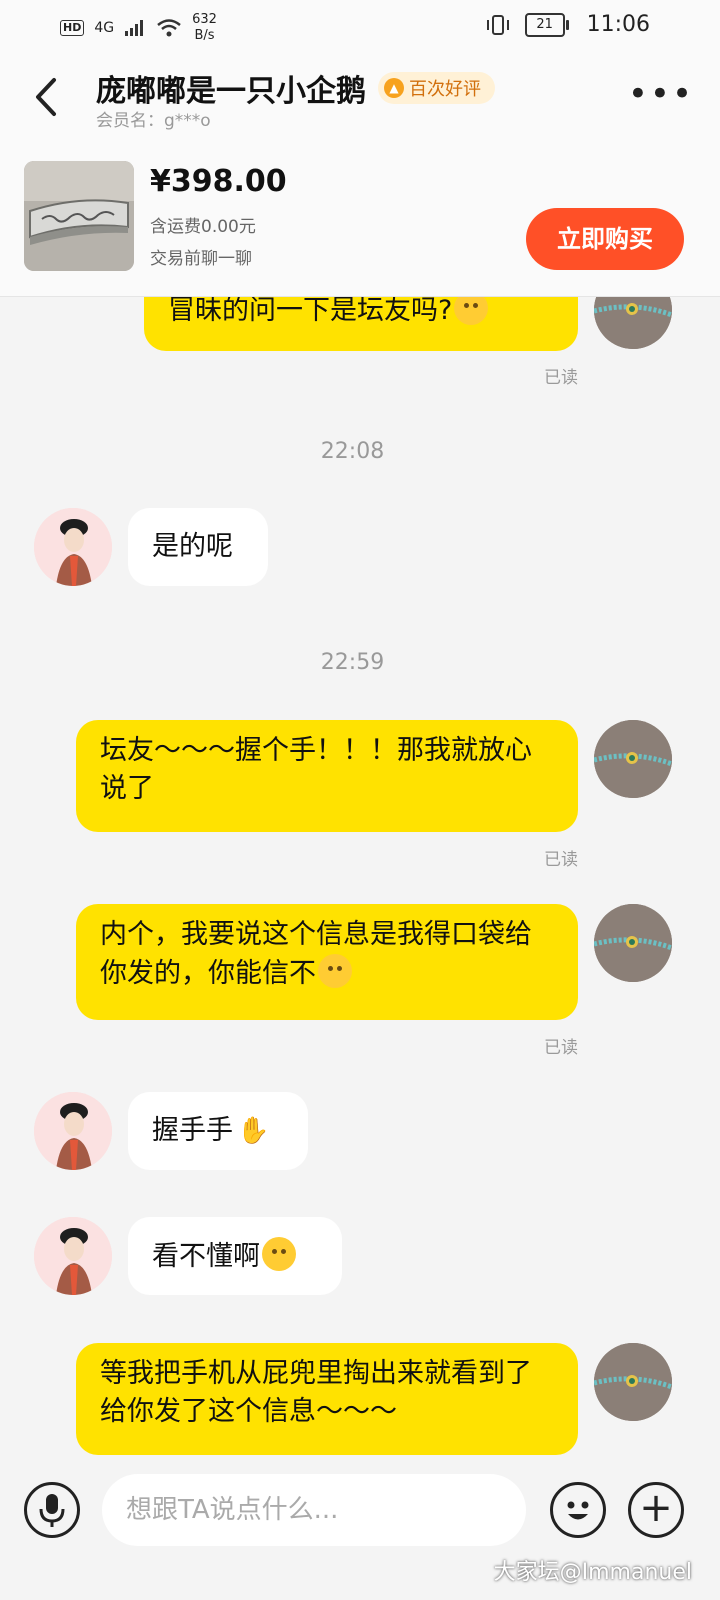 This screenshot has width=720, height=1600. What do you see at coordinates (618, 24) in the screenshot?
I see `status-time: 11:06` at bounding box center [618, 24].